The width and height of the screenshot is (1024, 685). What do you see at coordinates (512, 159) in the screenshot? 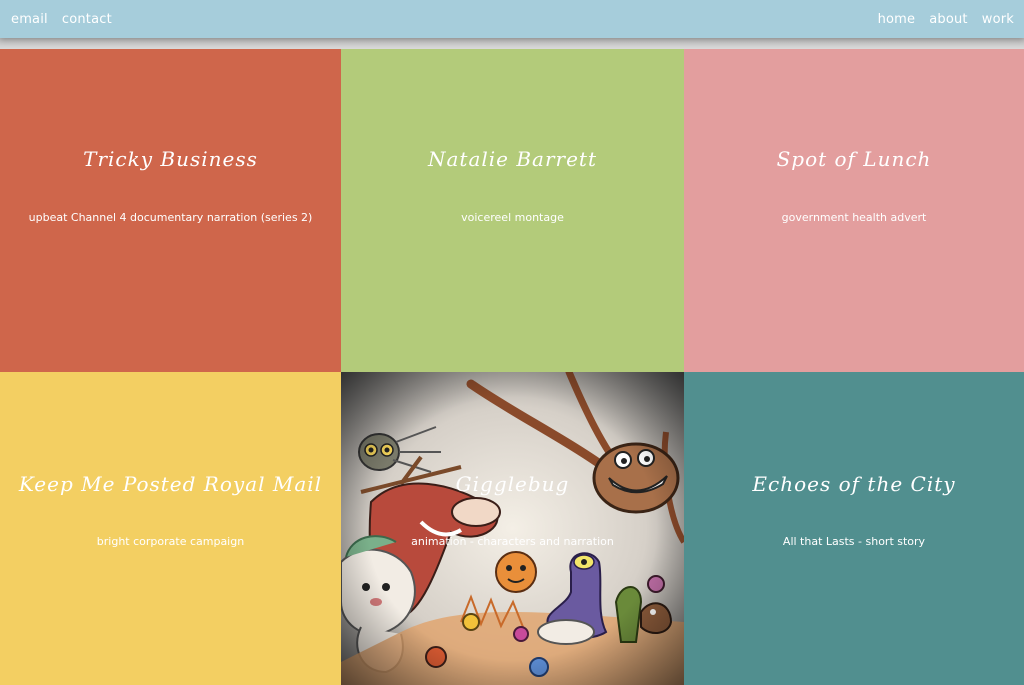
I see `tile-title: Natalie Barrett` at bounding box center [512, 159].